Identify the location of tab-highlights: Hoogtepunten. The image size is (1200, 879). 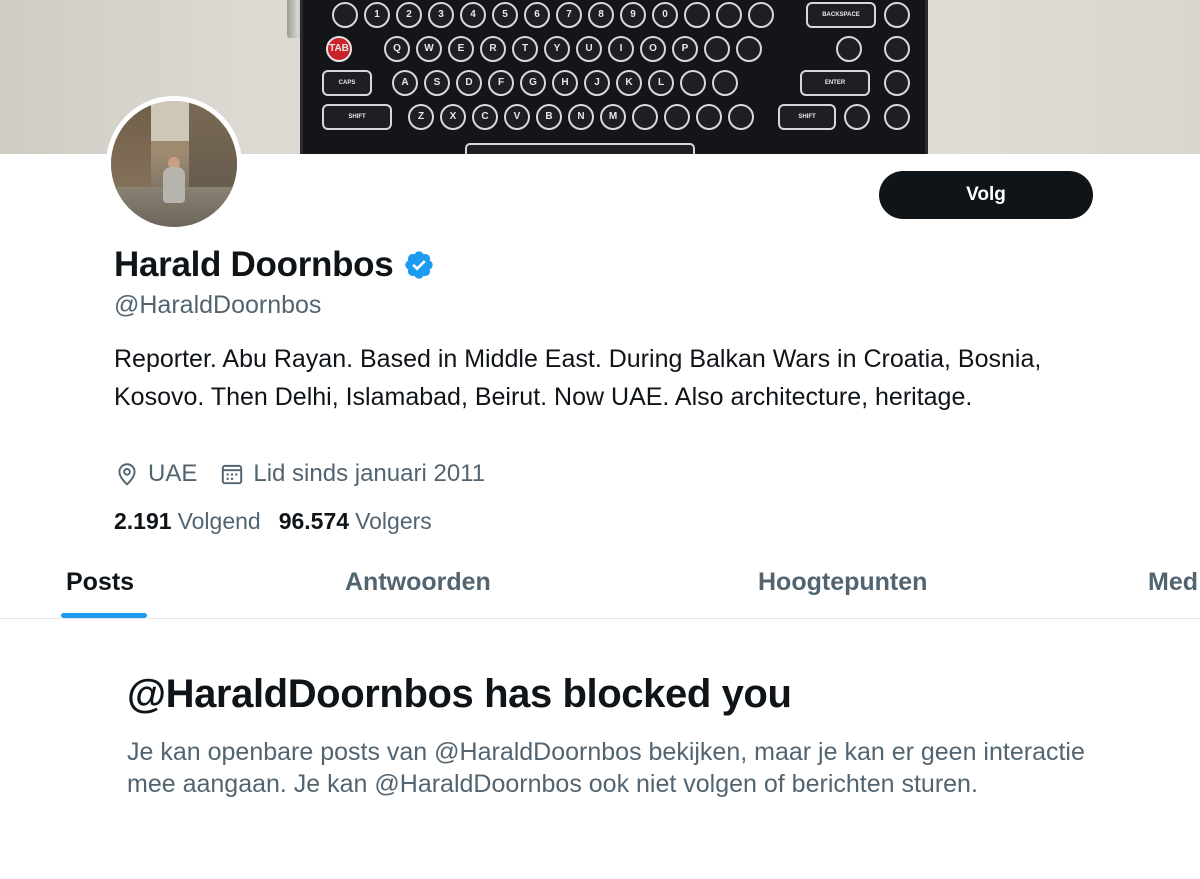
(842, 582).